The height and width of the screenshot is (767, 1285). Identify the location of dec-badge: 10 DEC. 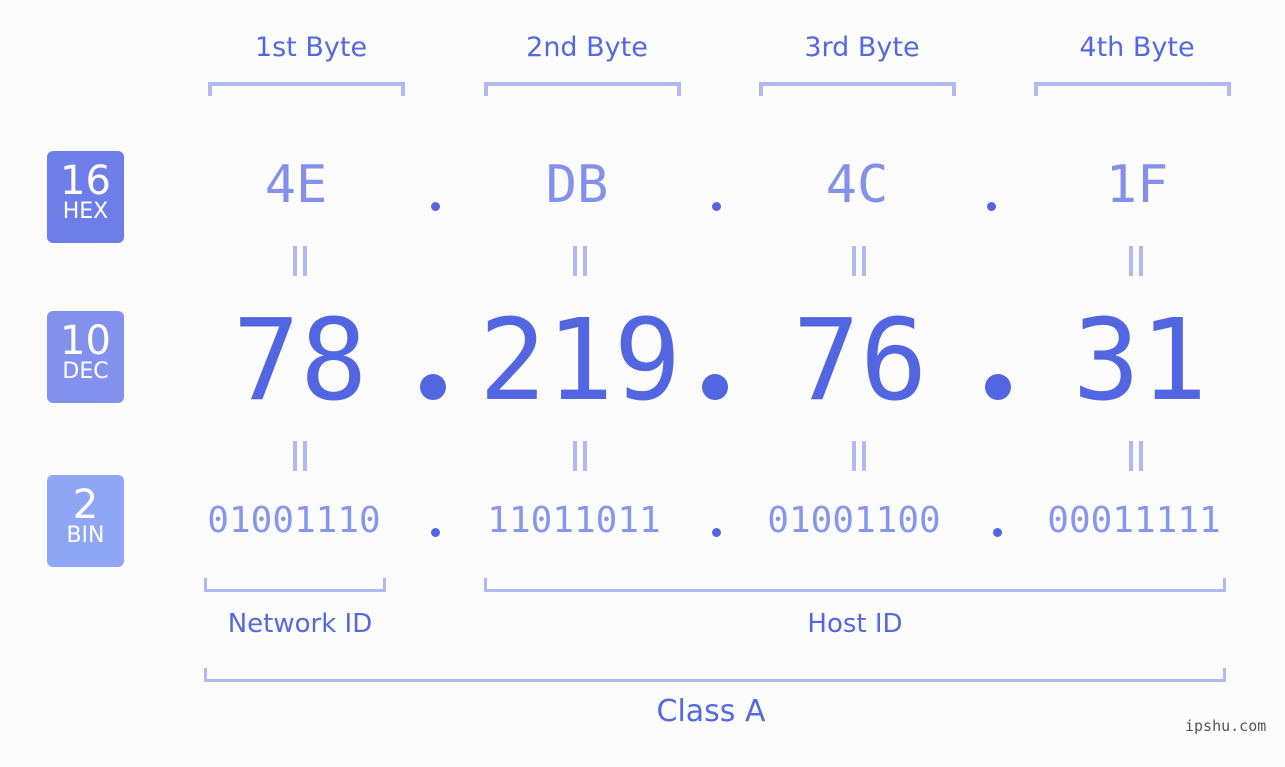
(85, 357).